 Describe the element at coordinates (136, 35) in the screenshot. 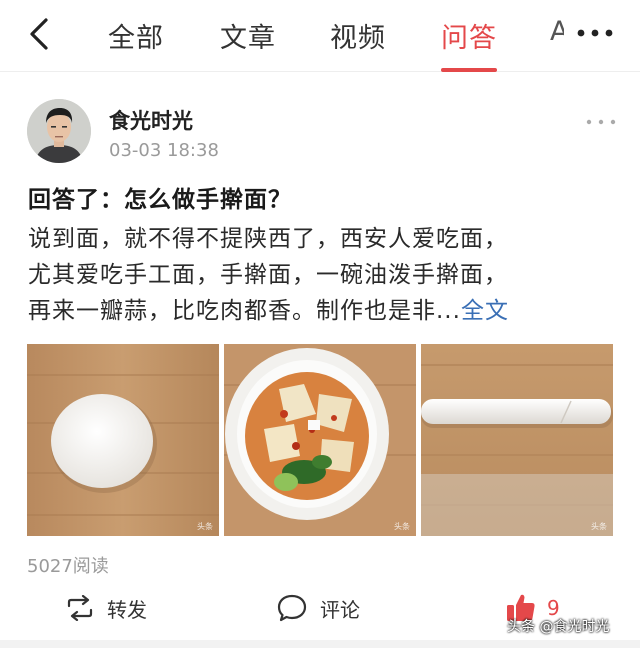

I see `tab-all: 全部` at that location.